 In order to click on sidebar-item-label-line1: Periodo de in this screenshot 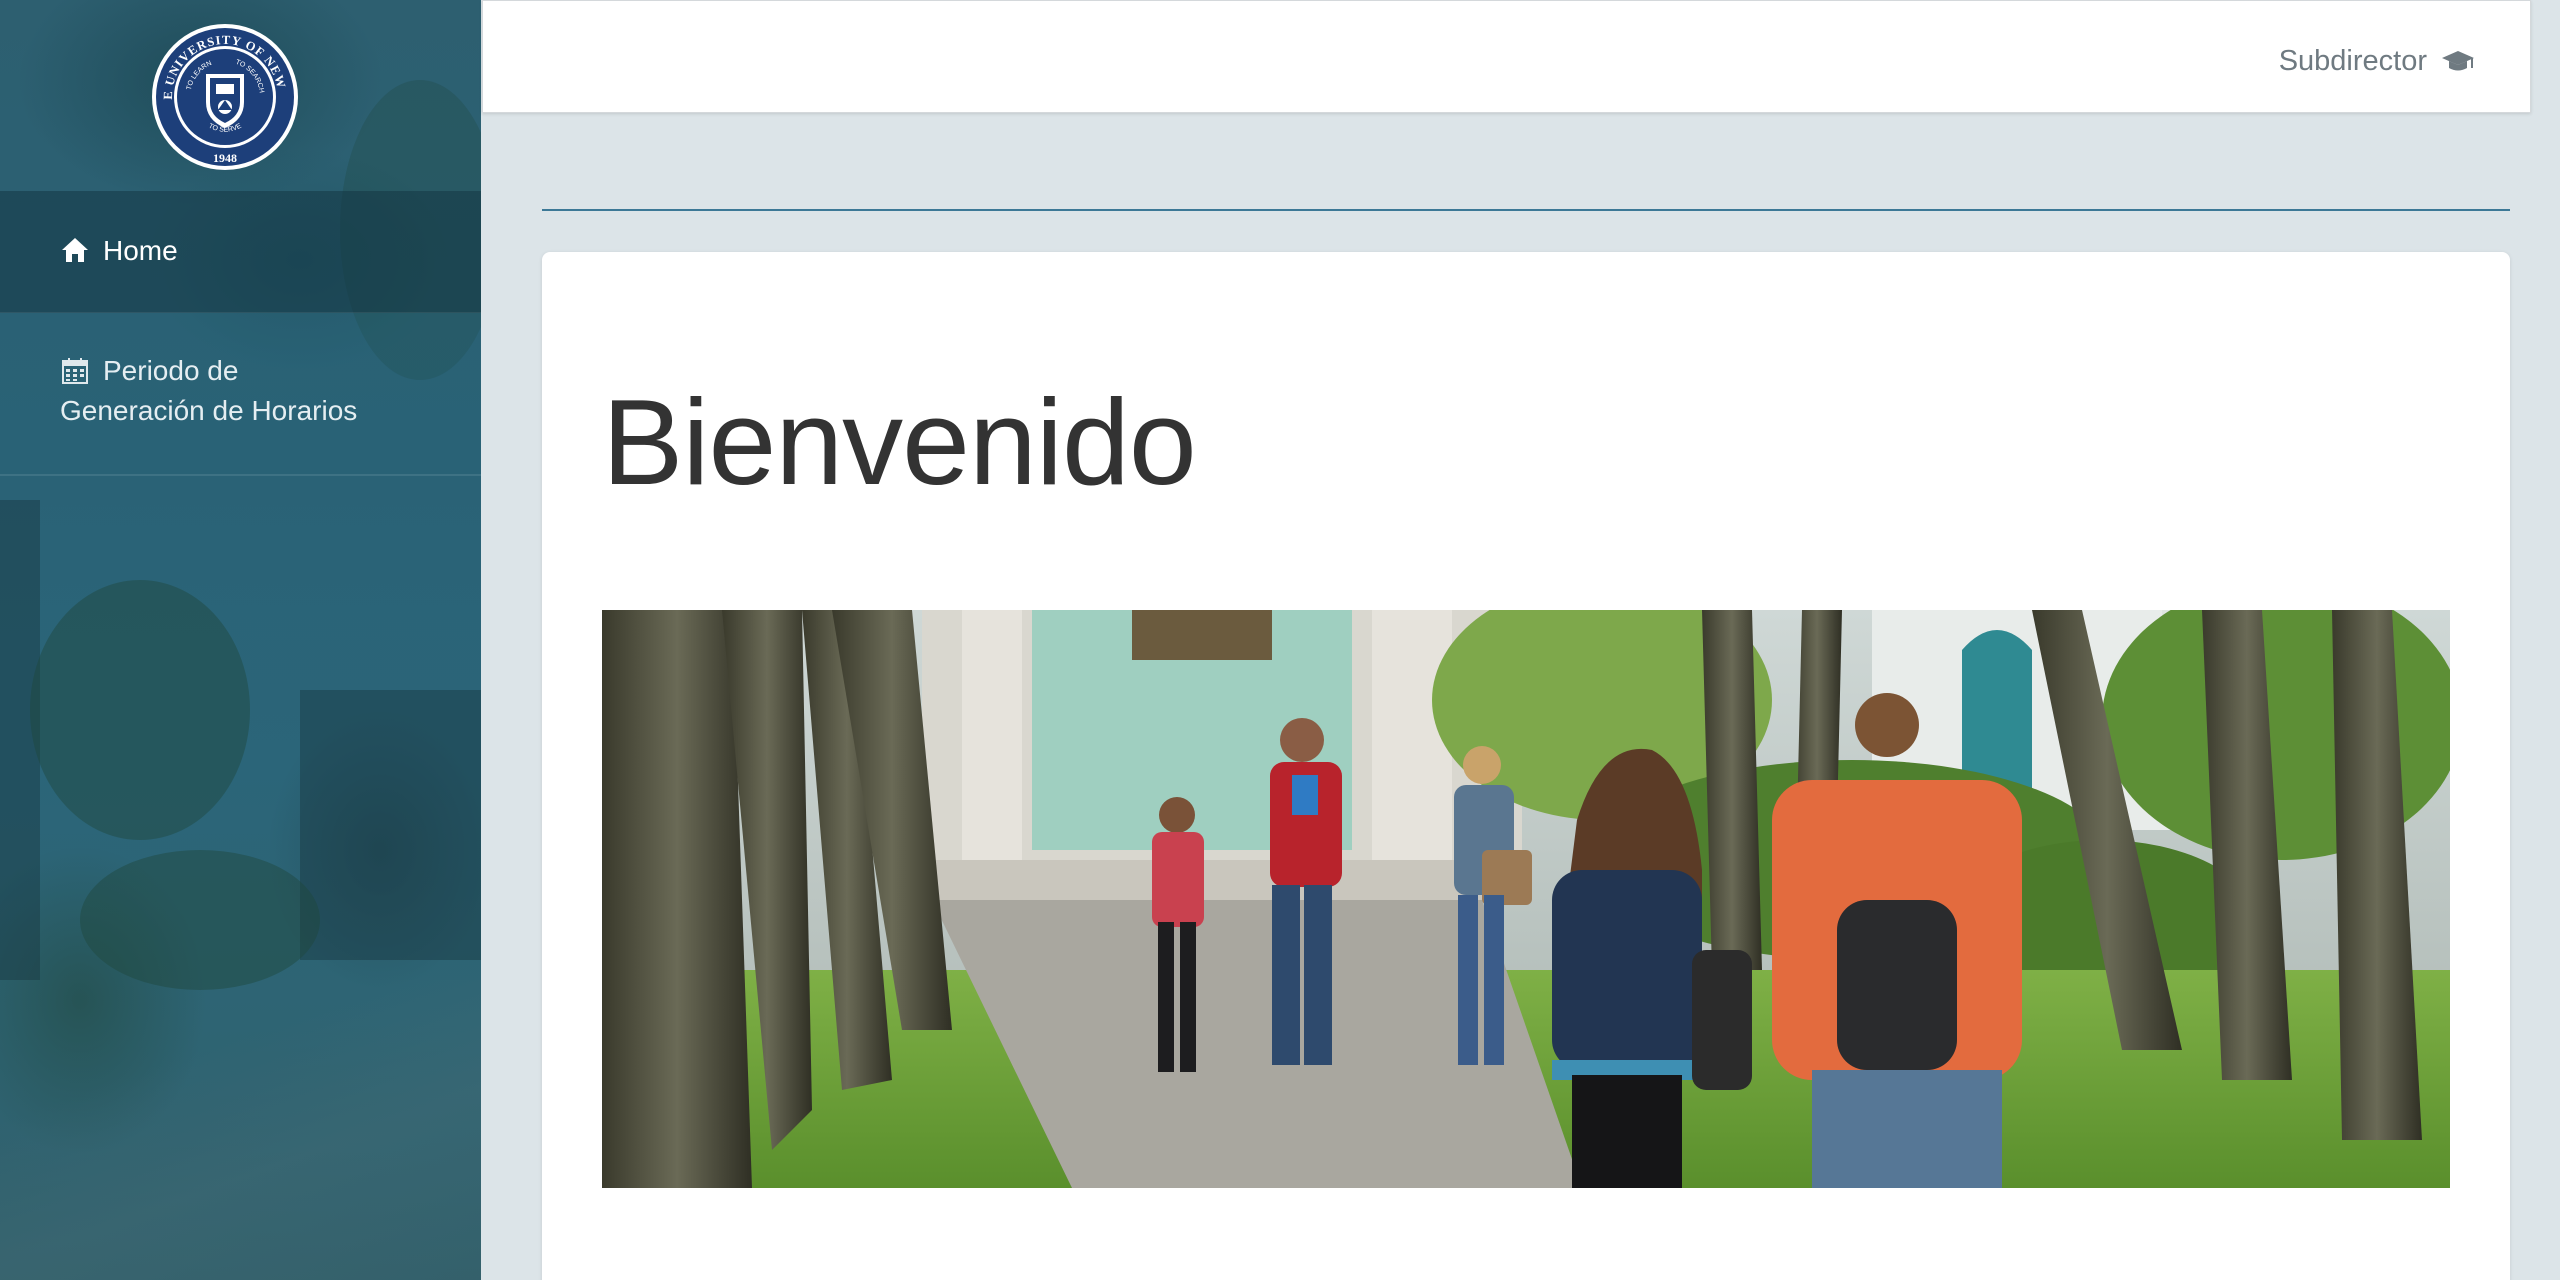, I will do `click(171, 370)`.